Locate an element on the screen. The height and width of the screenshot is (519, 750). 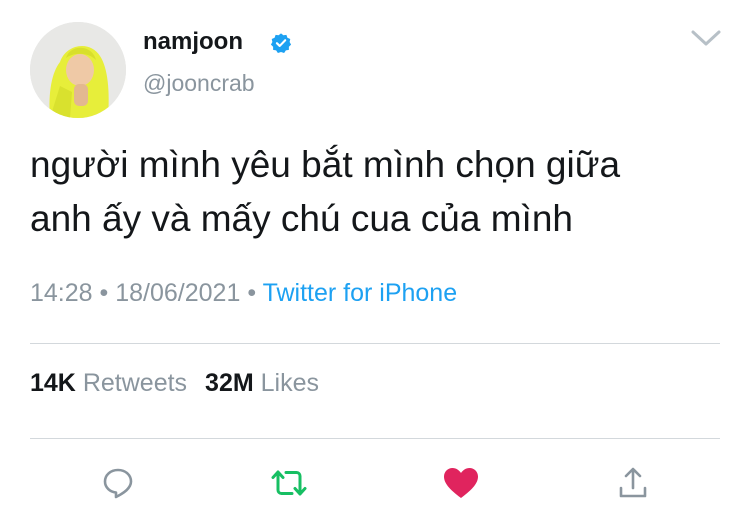
avatar-image is located at coordinates (78, 70).